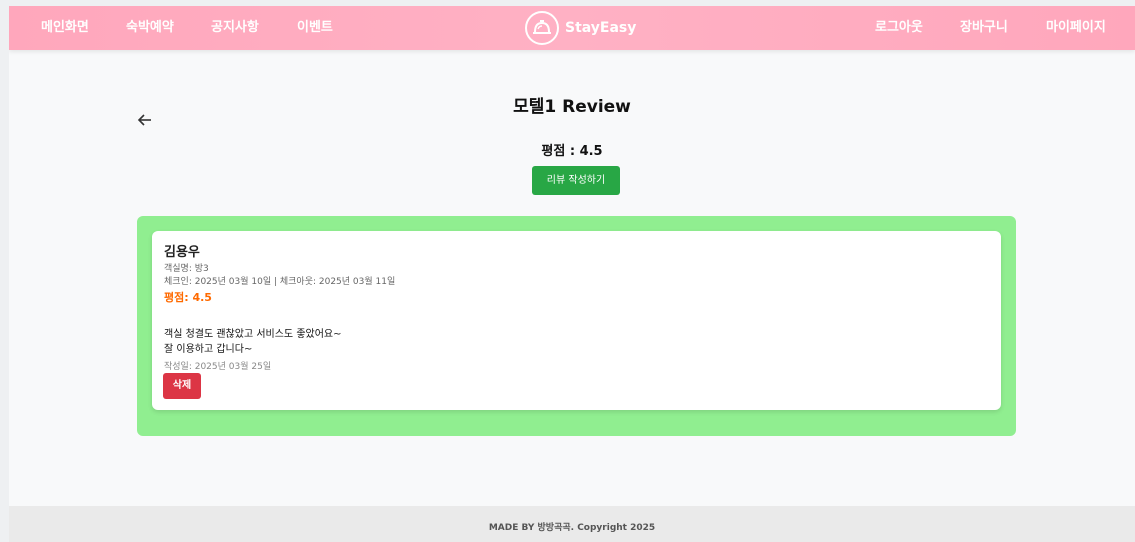 Image resolution: width=1135 pixels, height=542 pixels. What do you see at coordinates (182, 252) in the screenshot?
I see `review-author: 김용우` at bounding box center [182, 252].